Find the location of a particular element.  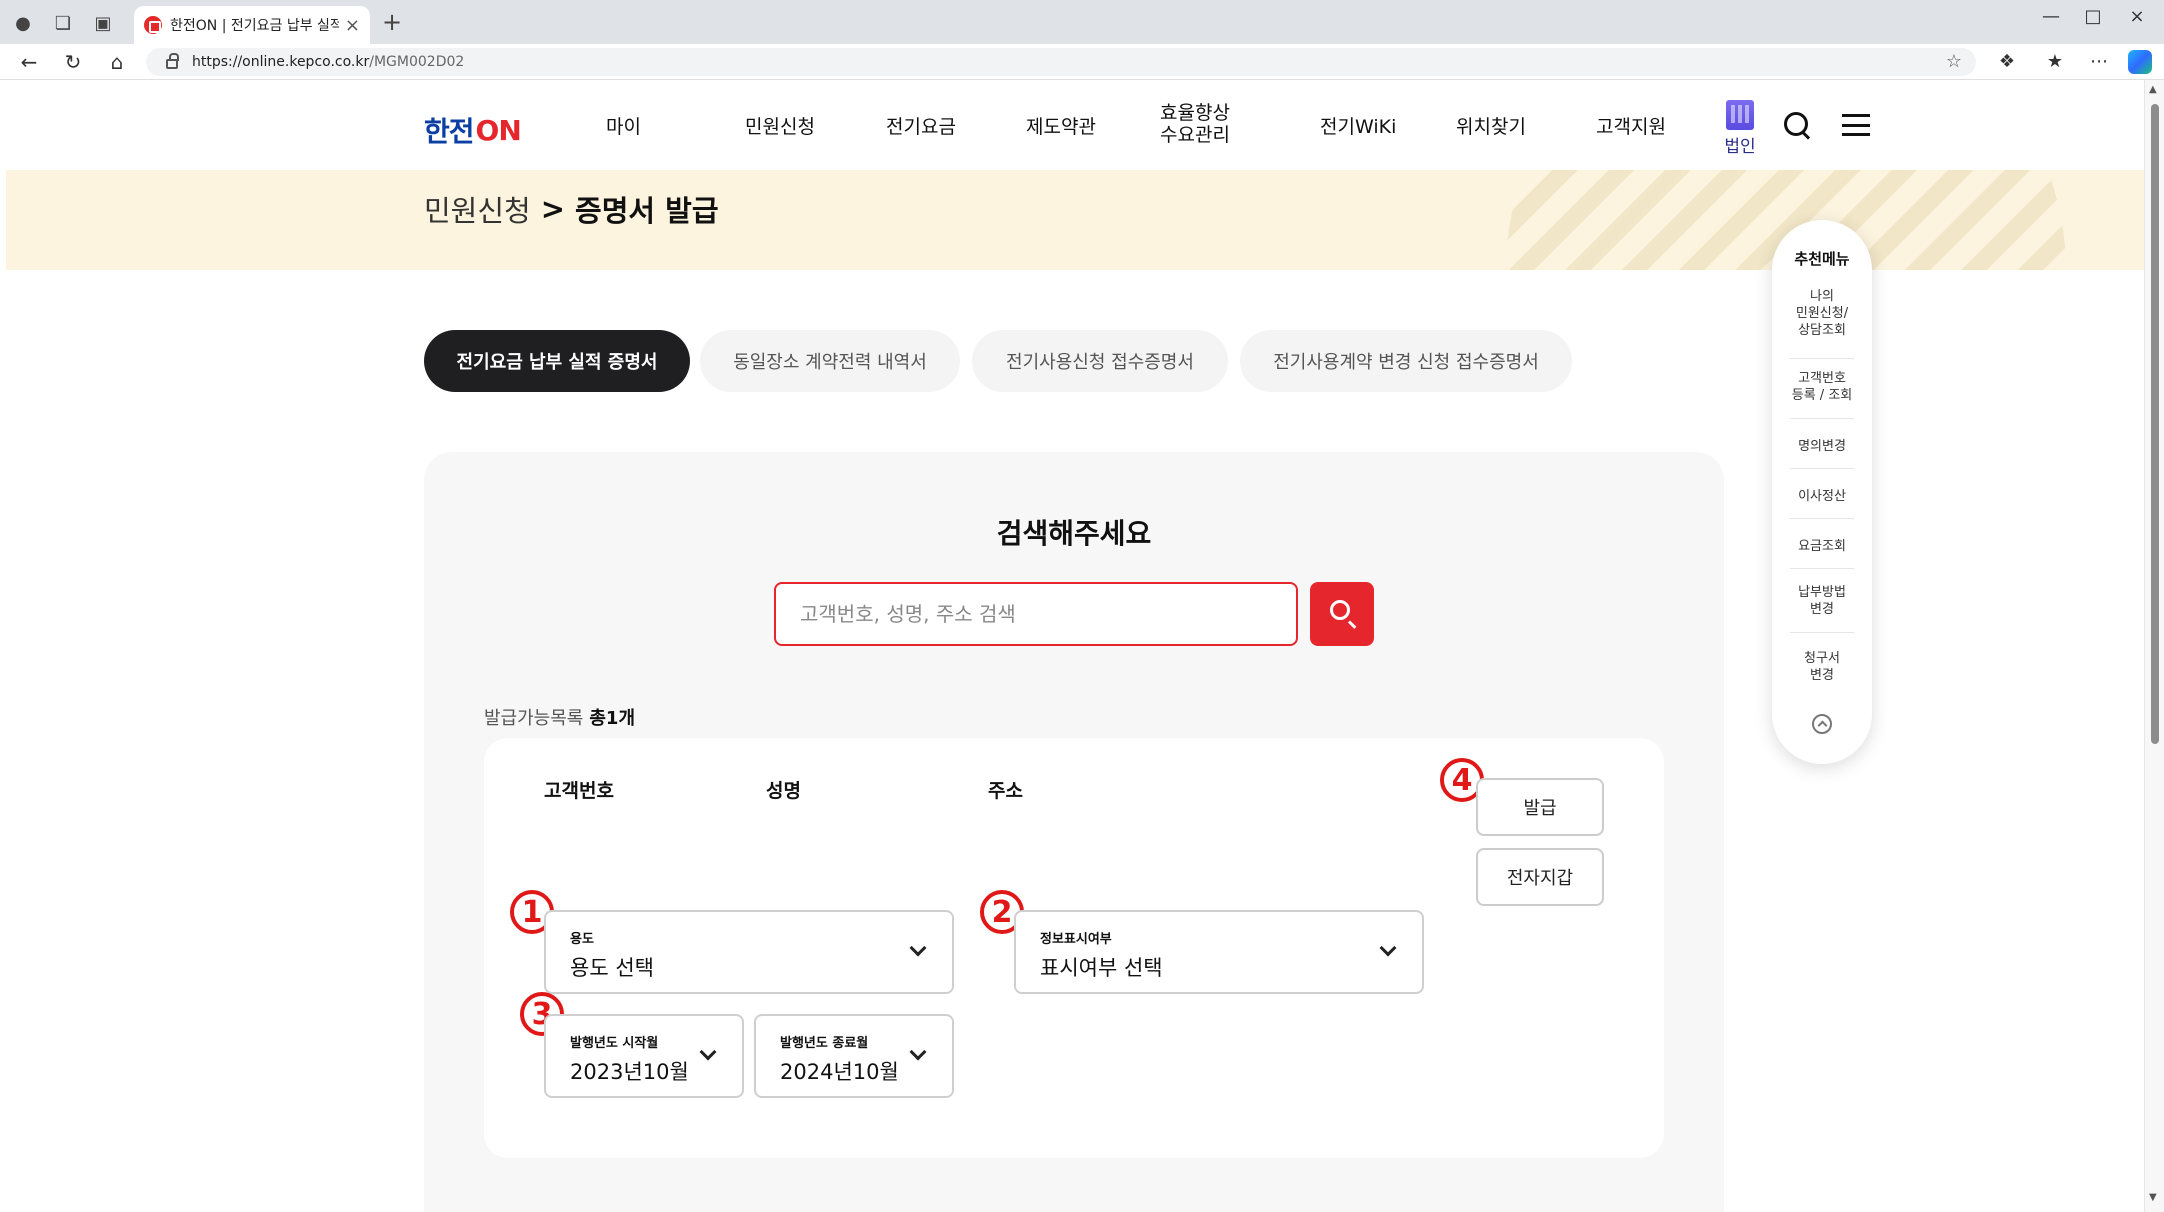

nav-location: 위치찾기 is located at coordinates (1491, 125).